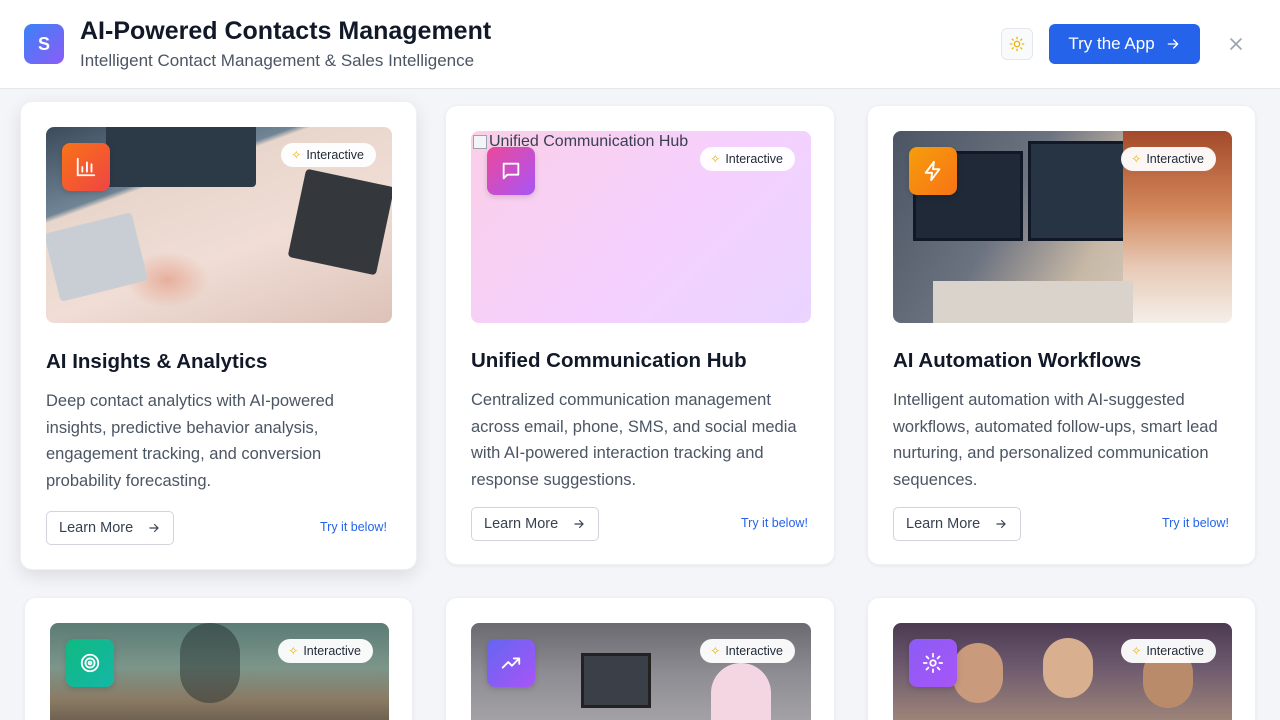  I want to click on feature-card-4: ✧ Interactive, so click(218, 658).